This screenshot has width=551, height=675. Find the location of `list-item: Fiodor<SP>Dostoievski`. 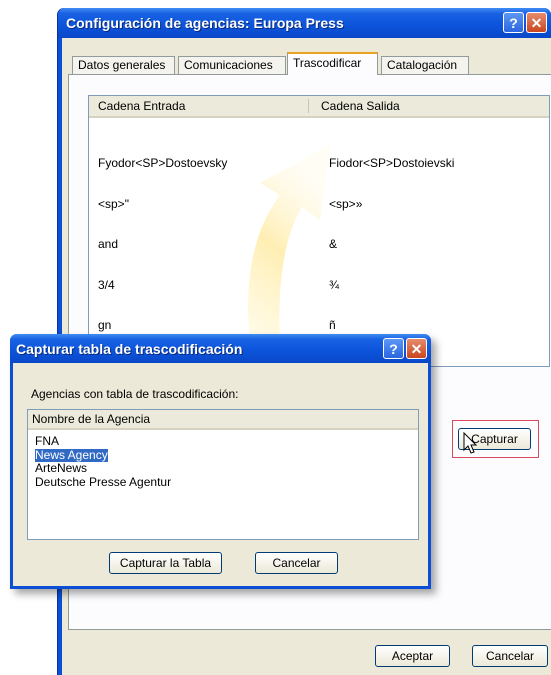

list-item: Fiodor<SP>Dostoievski is located at coordinates (391, 163).